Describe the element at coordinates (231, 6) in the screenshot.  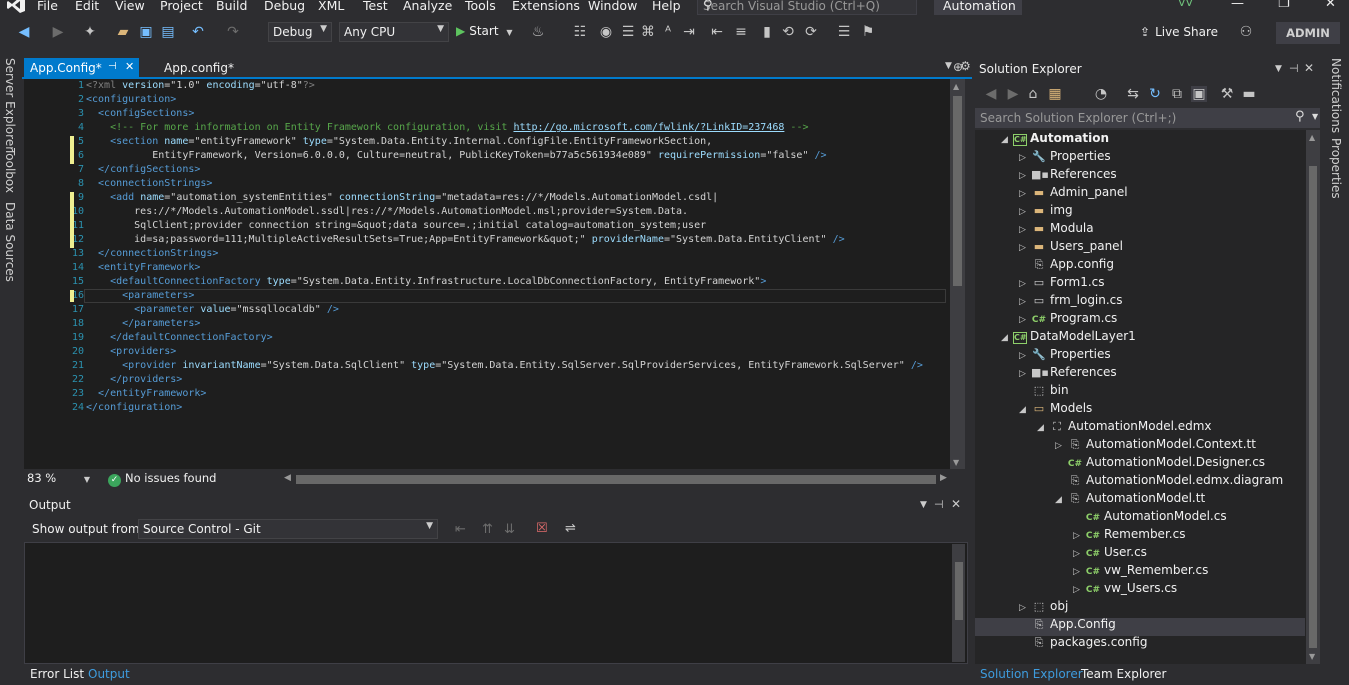
I see `menu-build: Build` at that location.